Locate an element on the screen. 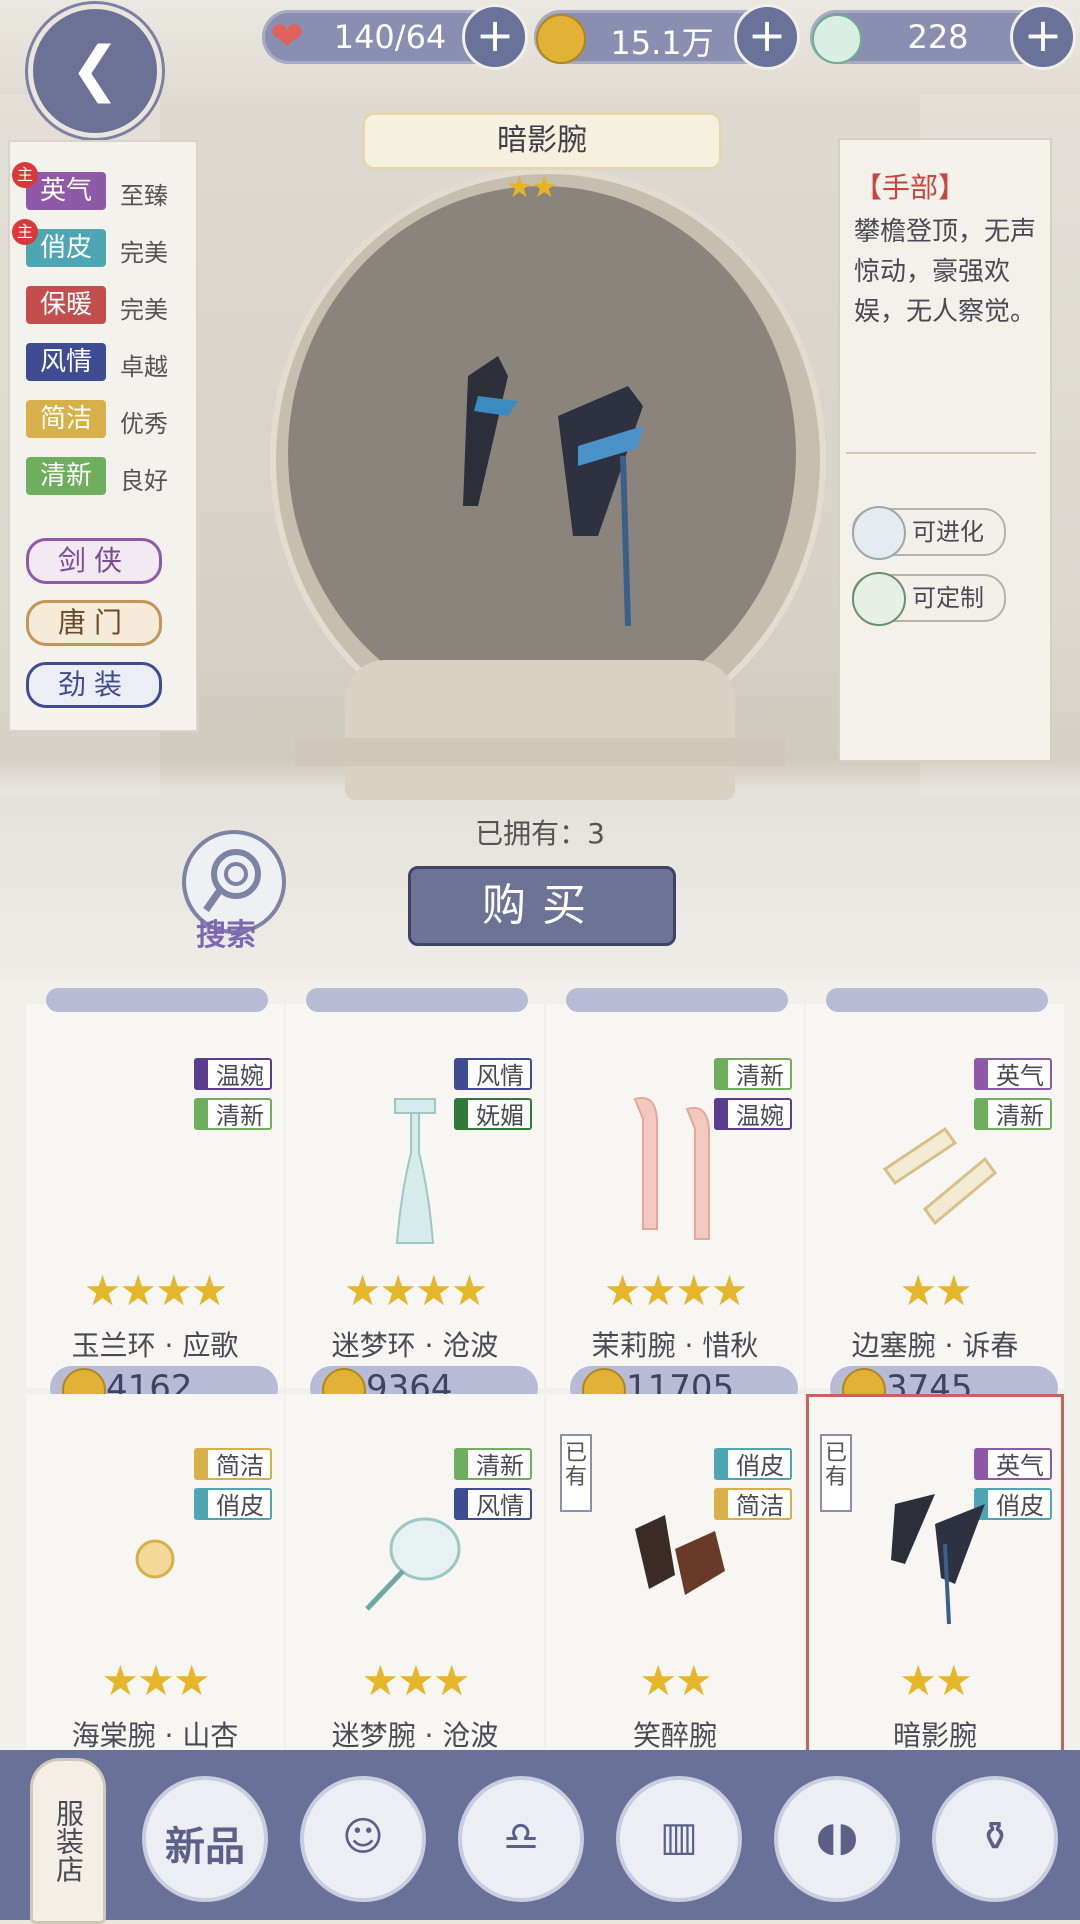 The width and height of the screenshot is (1080, 1924). item-card: 简洁 俏皮 ★★★ 海棠腕 · 山杏 is located at coordinates (155, 1572).